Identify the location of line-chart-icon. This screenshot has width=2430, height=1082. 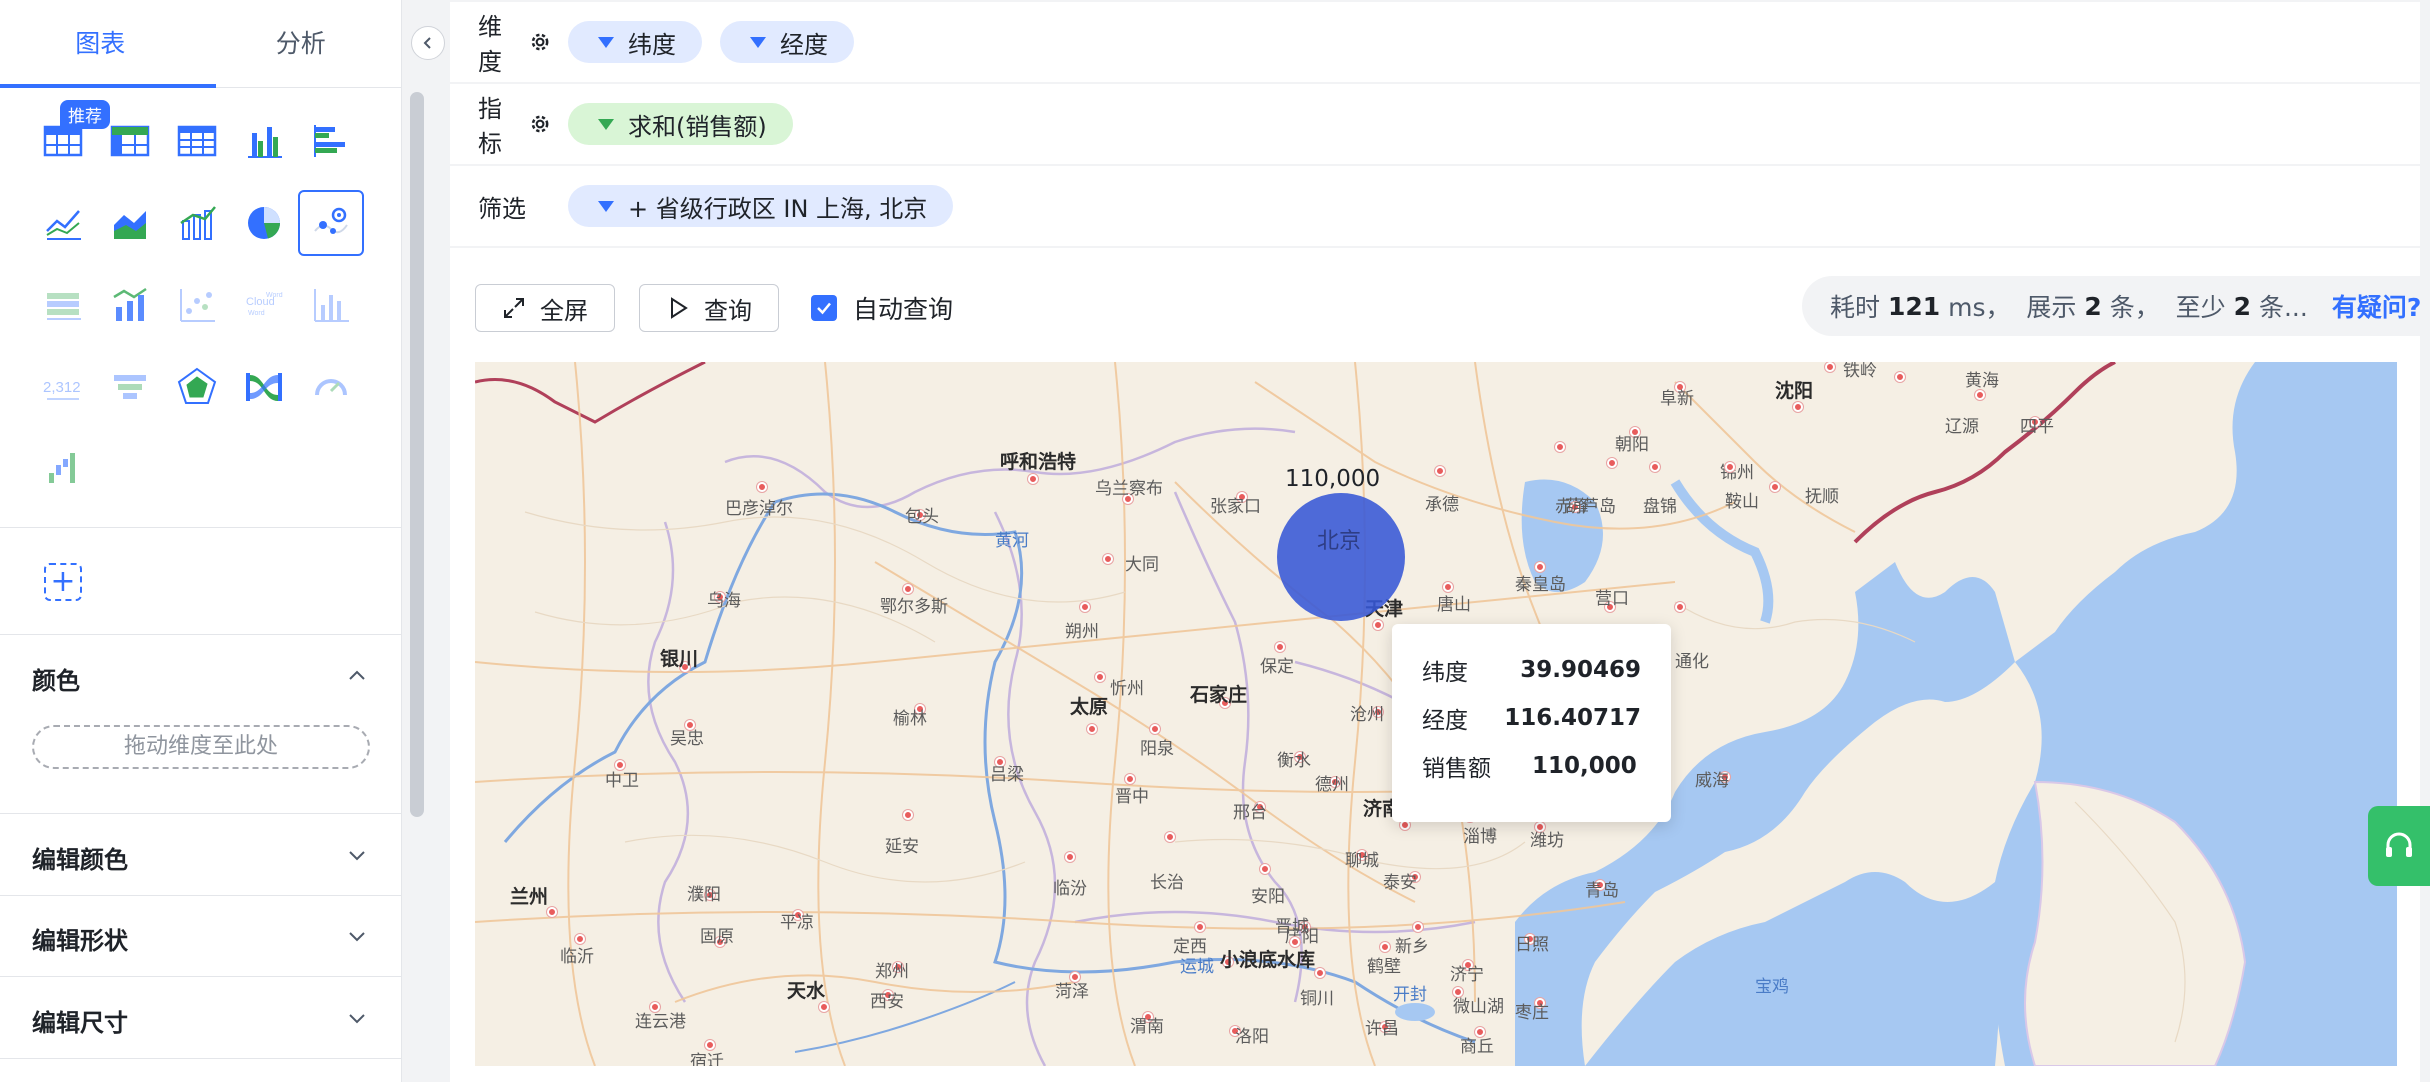
(63, 223).